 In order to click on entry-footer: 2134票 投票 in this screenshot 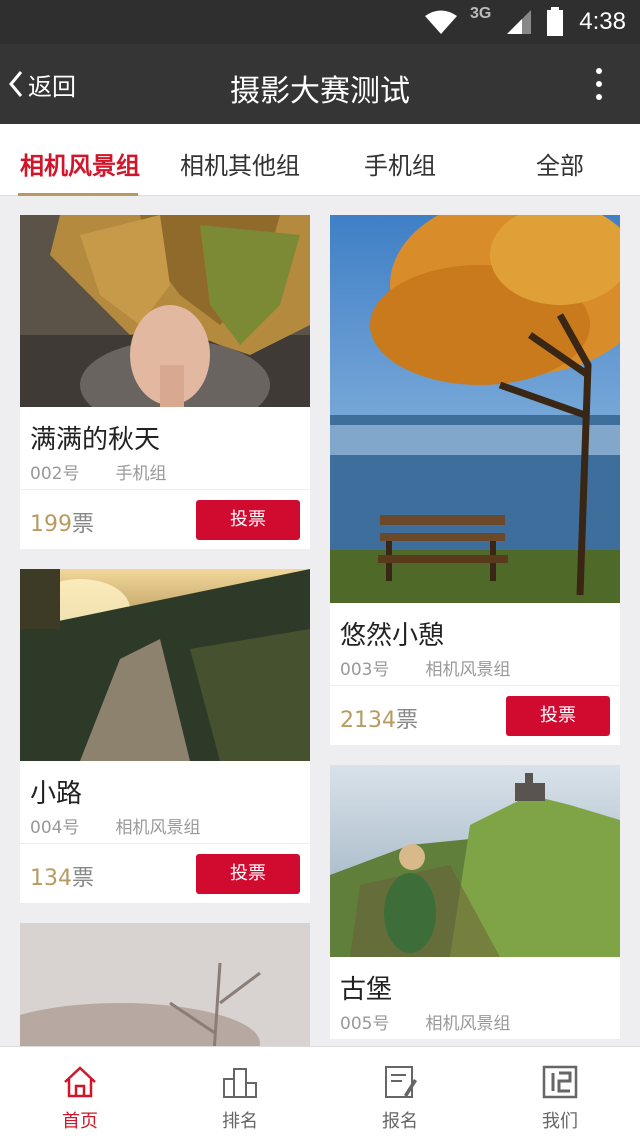, I will do `click(475, 715)`.